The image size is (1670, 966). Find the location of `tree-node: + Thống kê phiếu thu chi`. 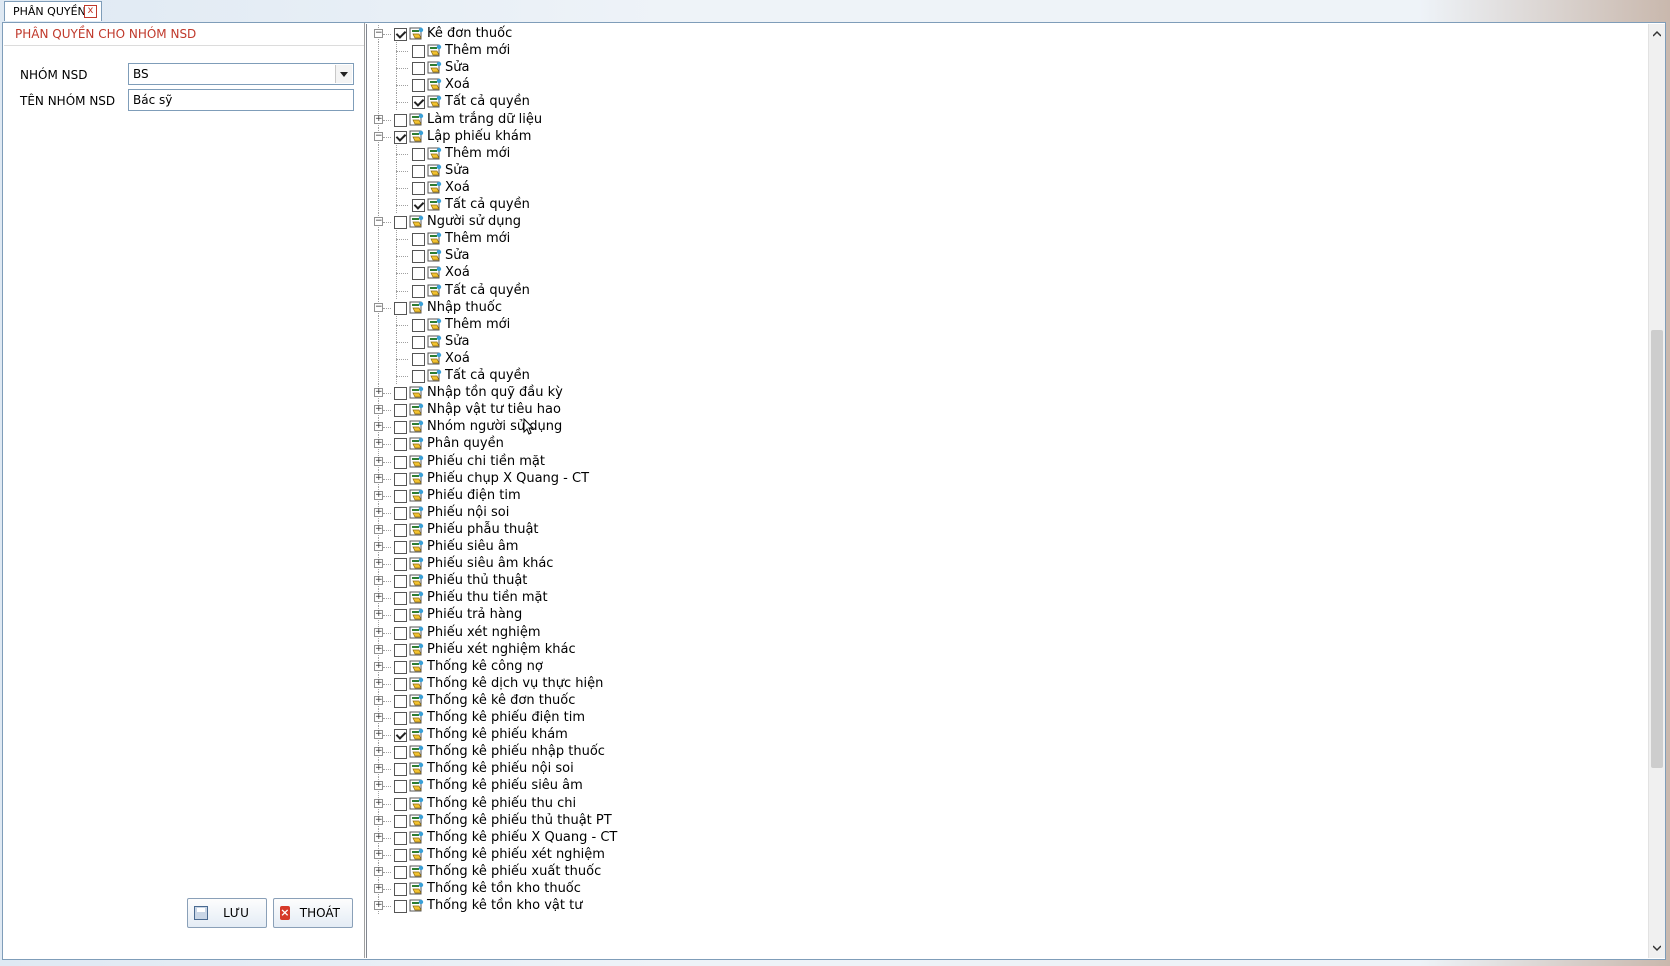

tree-node: + Thống kê phiếu thu chi is located at coordinates (667, 803).